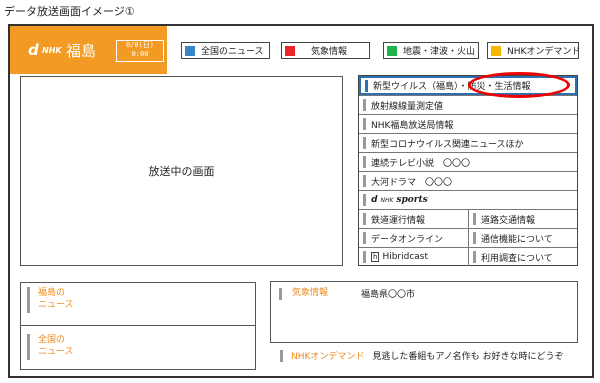 This screenshot has width=600, height=383. Describe the element at coordinates (81, 51) in the screenshot. I see `logo-place: 福島` at that location.